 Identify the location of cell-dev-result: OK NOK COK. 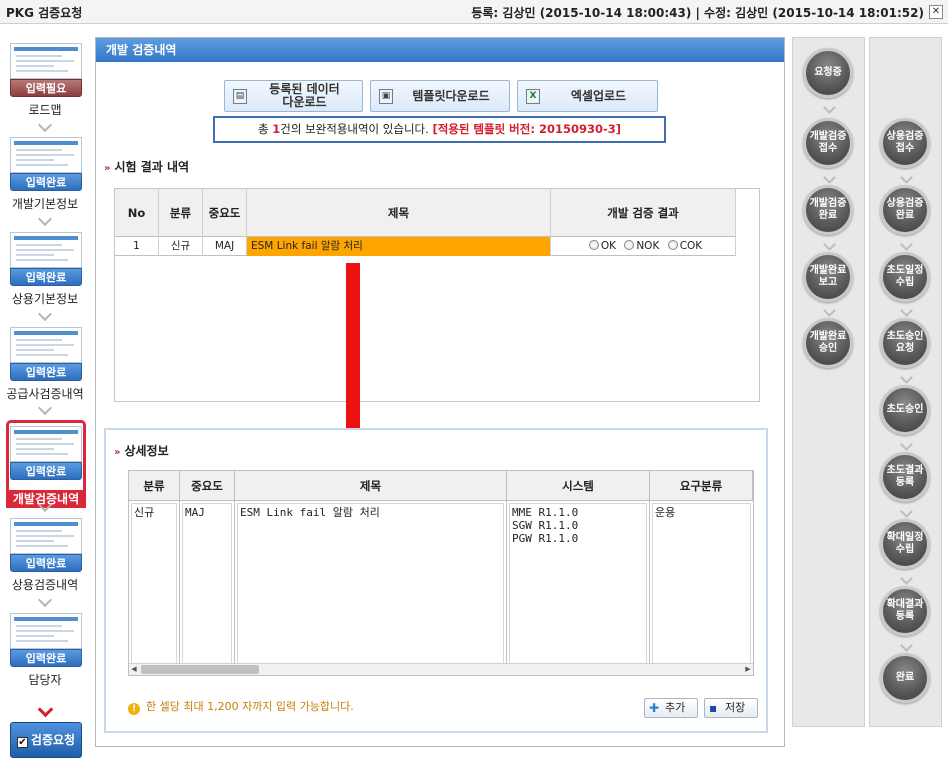
(643, 246).